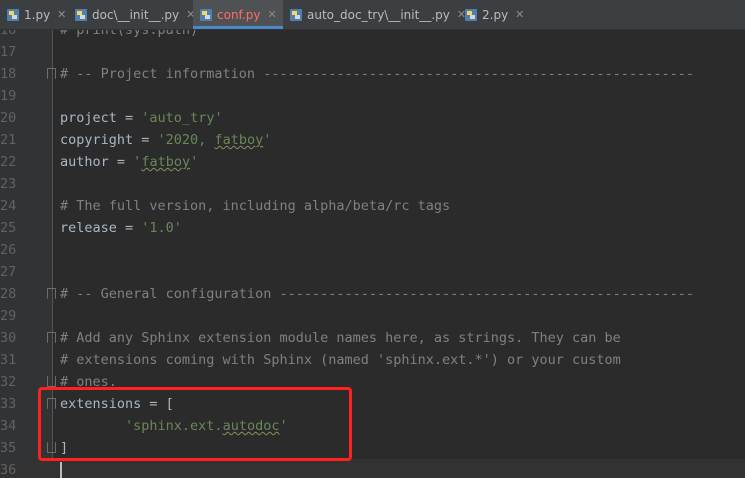 Image resolution: width=745 pixels, height=478 pixels. Describe the element at coordinates (378, 14) in the screenshot. I see `tab-label: auto_doc_try\__init__.py` at that location.